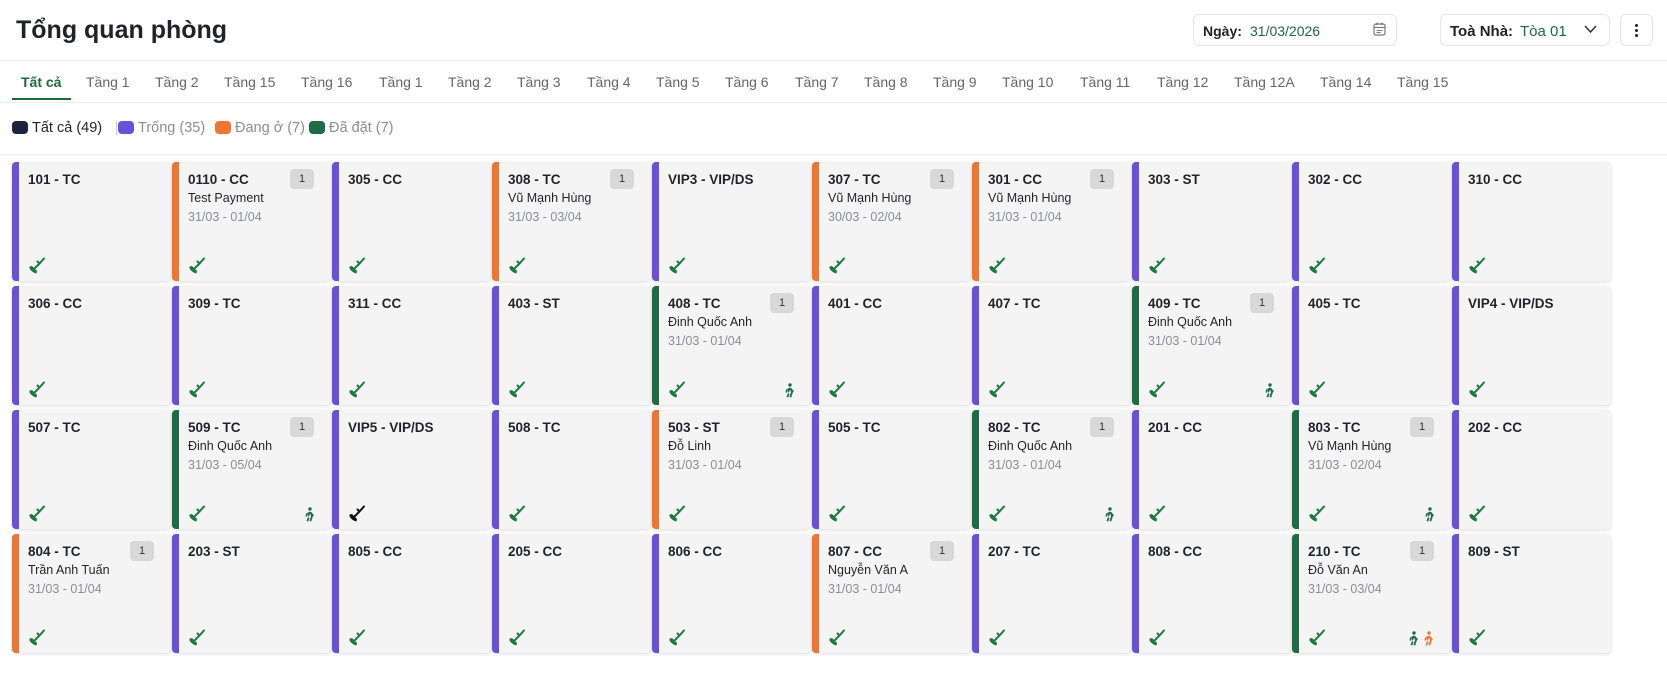 The image size is (1667, 697). I want to click on tab-floor-18: Tầng 14, so click(1345, 82).